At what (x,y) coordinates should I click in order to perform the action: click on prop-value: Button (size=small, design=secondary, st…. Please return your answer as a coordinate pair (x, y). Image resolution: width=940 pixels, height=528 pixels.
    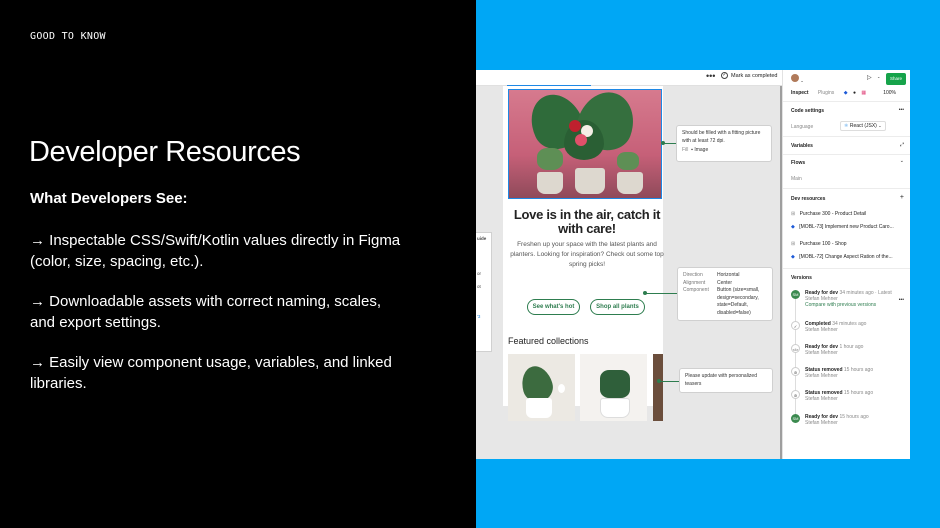
    Looking at the image, I should click on (738, 301).